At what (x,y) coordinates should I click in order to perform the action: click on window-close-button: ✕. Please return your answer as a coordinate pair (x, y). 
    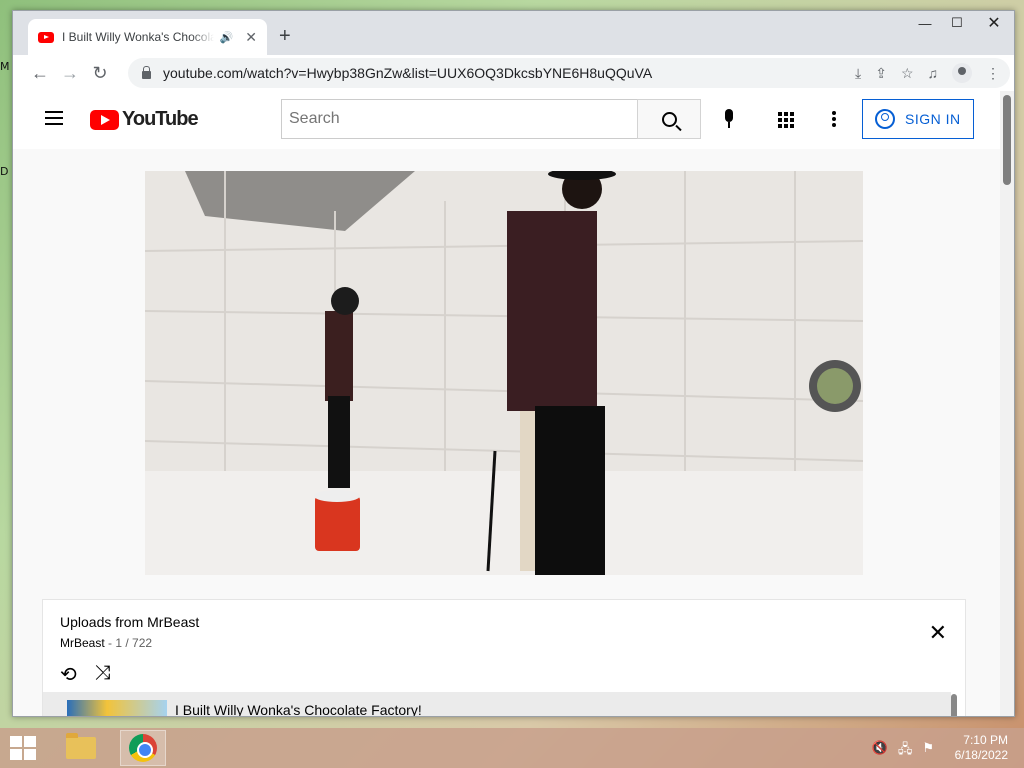
    Looking at the image, I should click on (994, 23).